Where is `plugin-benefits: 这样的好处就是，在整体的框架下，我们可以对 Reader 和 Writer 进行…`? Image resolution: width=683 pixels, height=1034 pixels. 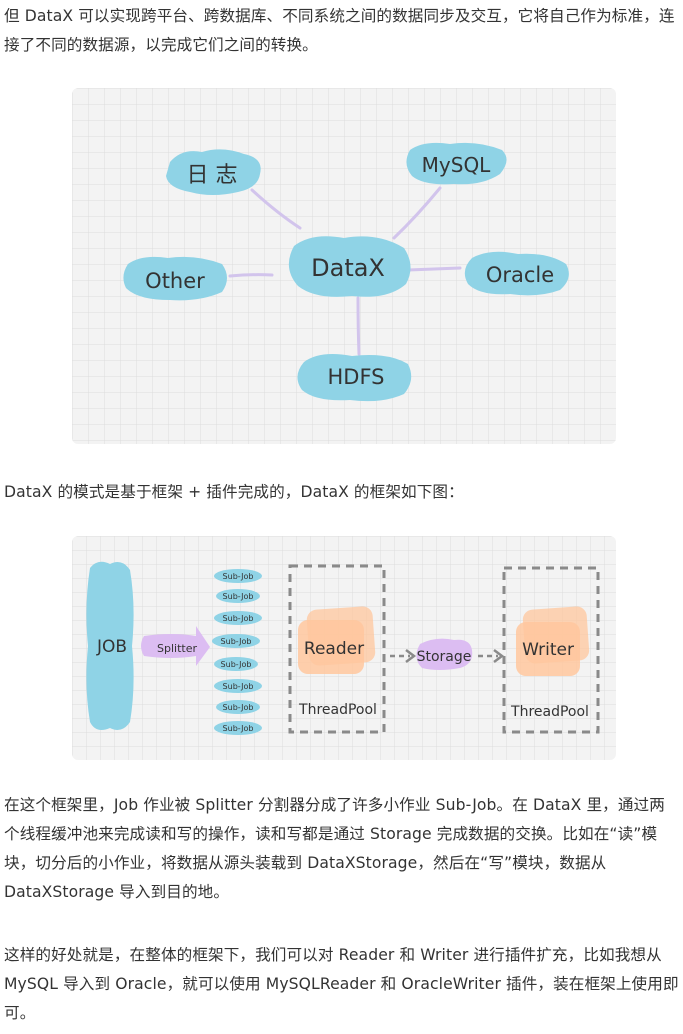
plugin-benefits: 这样的好处就是，在整体的框架下，我们可以对 Reader 和 Writer 进行… is located at coordinates (341, 984).